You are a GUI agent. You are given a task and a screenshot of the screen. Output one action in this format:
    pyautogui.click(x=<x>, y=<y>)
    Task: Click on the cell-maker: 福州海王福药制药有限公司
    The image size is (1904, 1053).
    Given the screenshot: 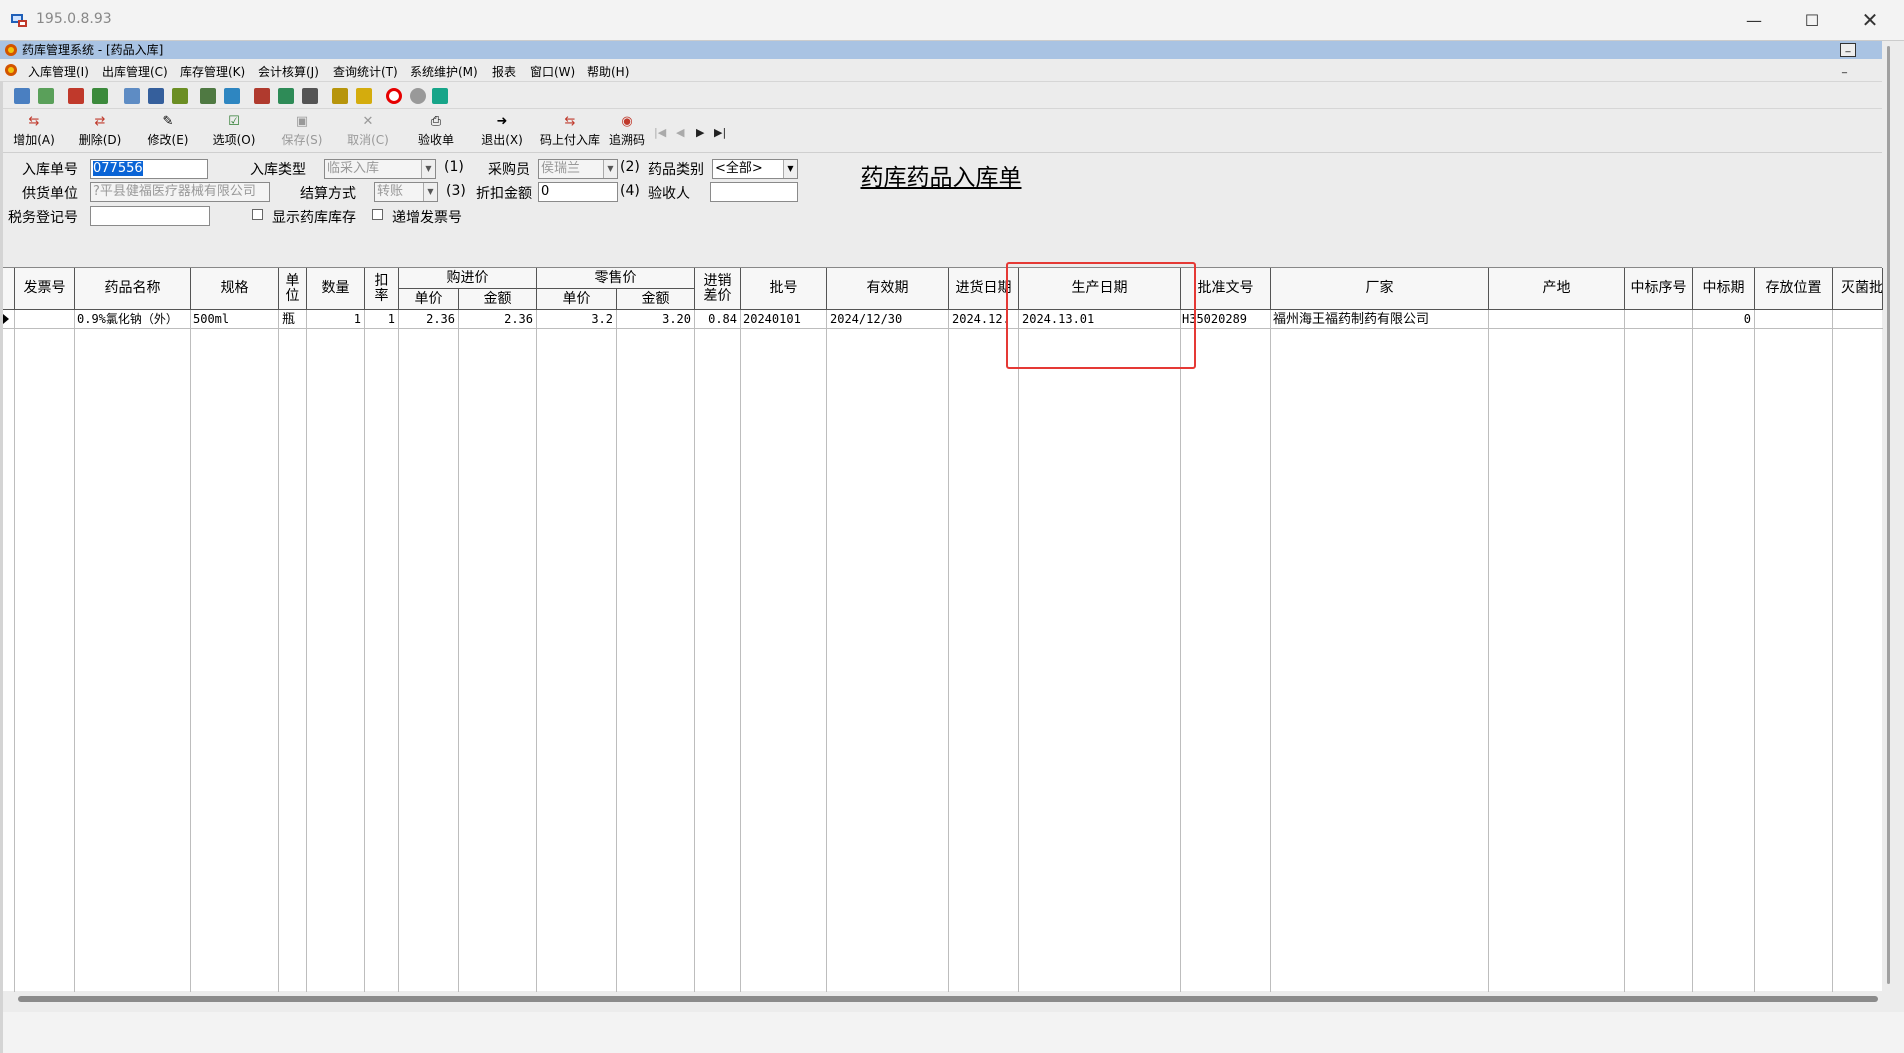 What is the action you would take?
    pyautogui.click(x=1380, y=319)
    